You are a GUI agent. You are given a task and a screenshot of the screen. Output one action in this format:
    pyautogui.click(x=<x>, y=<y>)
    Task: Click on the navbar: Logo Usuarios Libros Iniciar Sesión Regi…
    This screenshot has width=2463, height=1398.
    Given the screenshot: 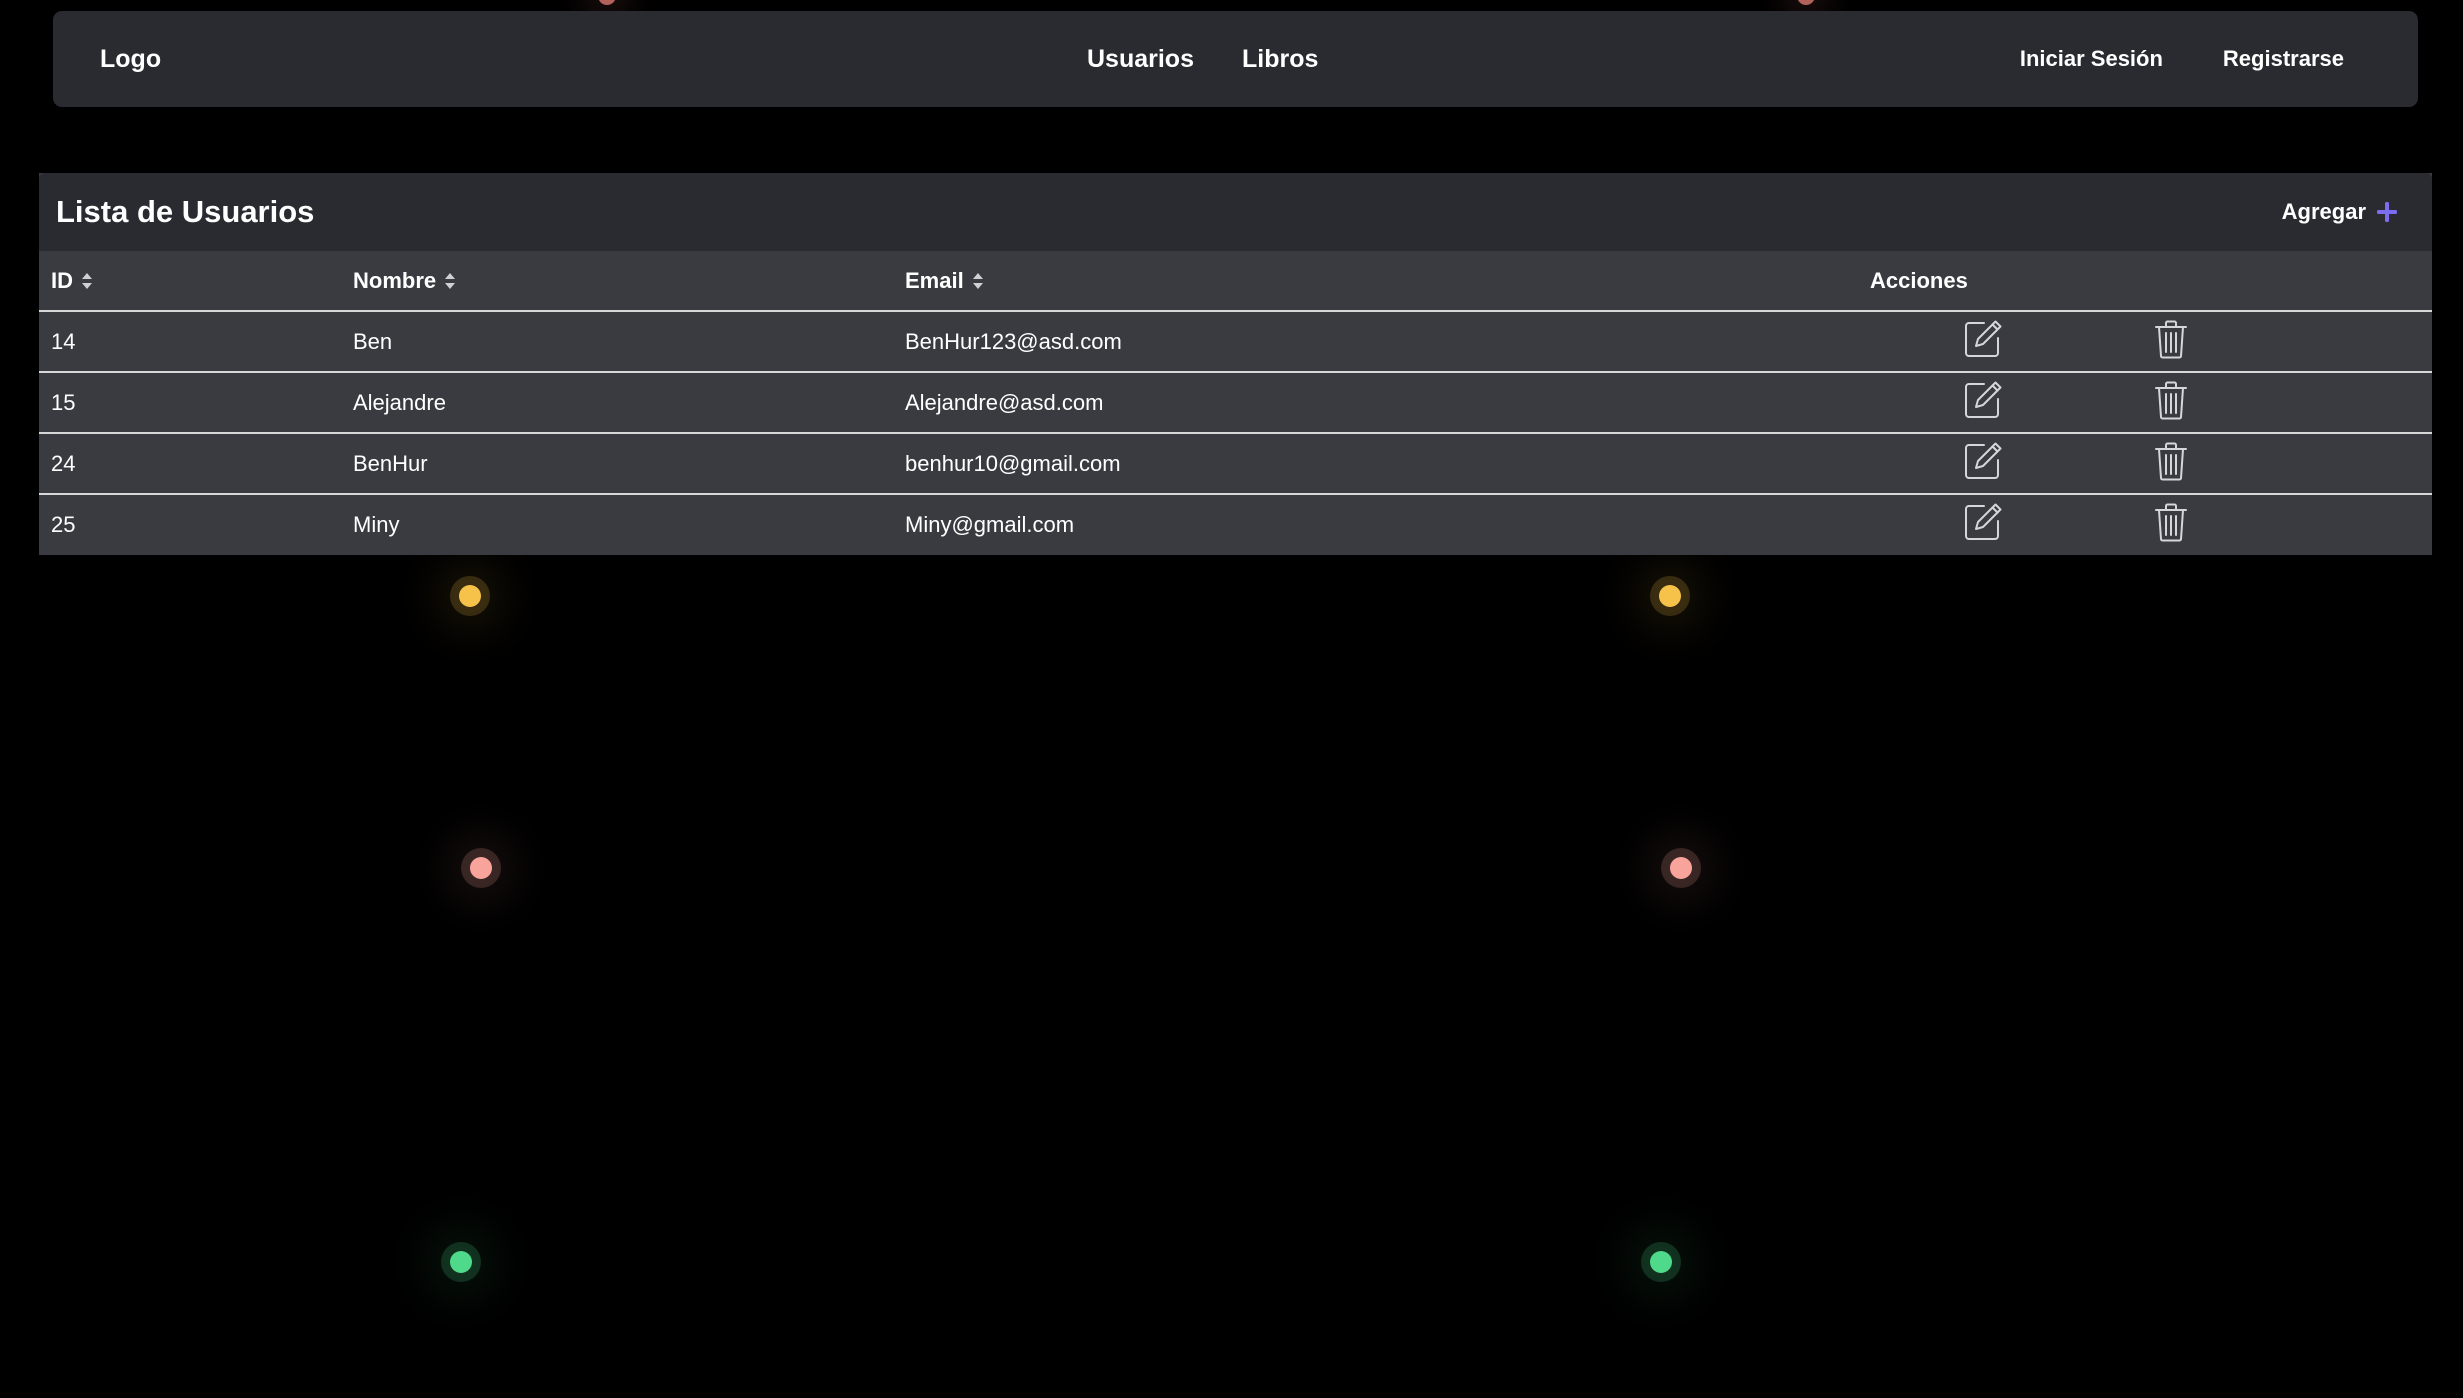 What is the action you would take?
    pyautogui.click(x=1235, y=59)
    